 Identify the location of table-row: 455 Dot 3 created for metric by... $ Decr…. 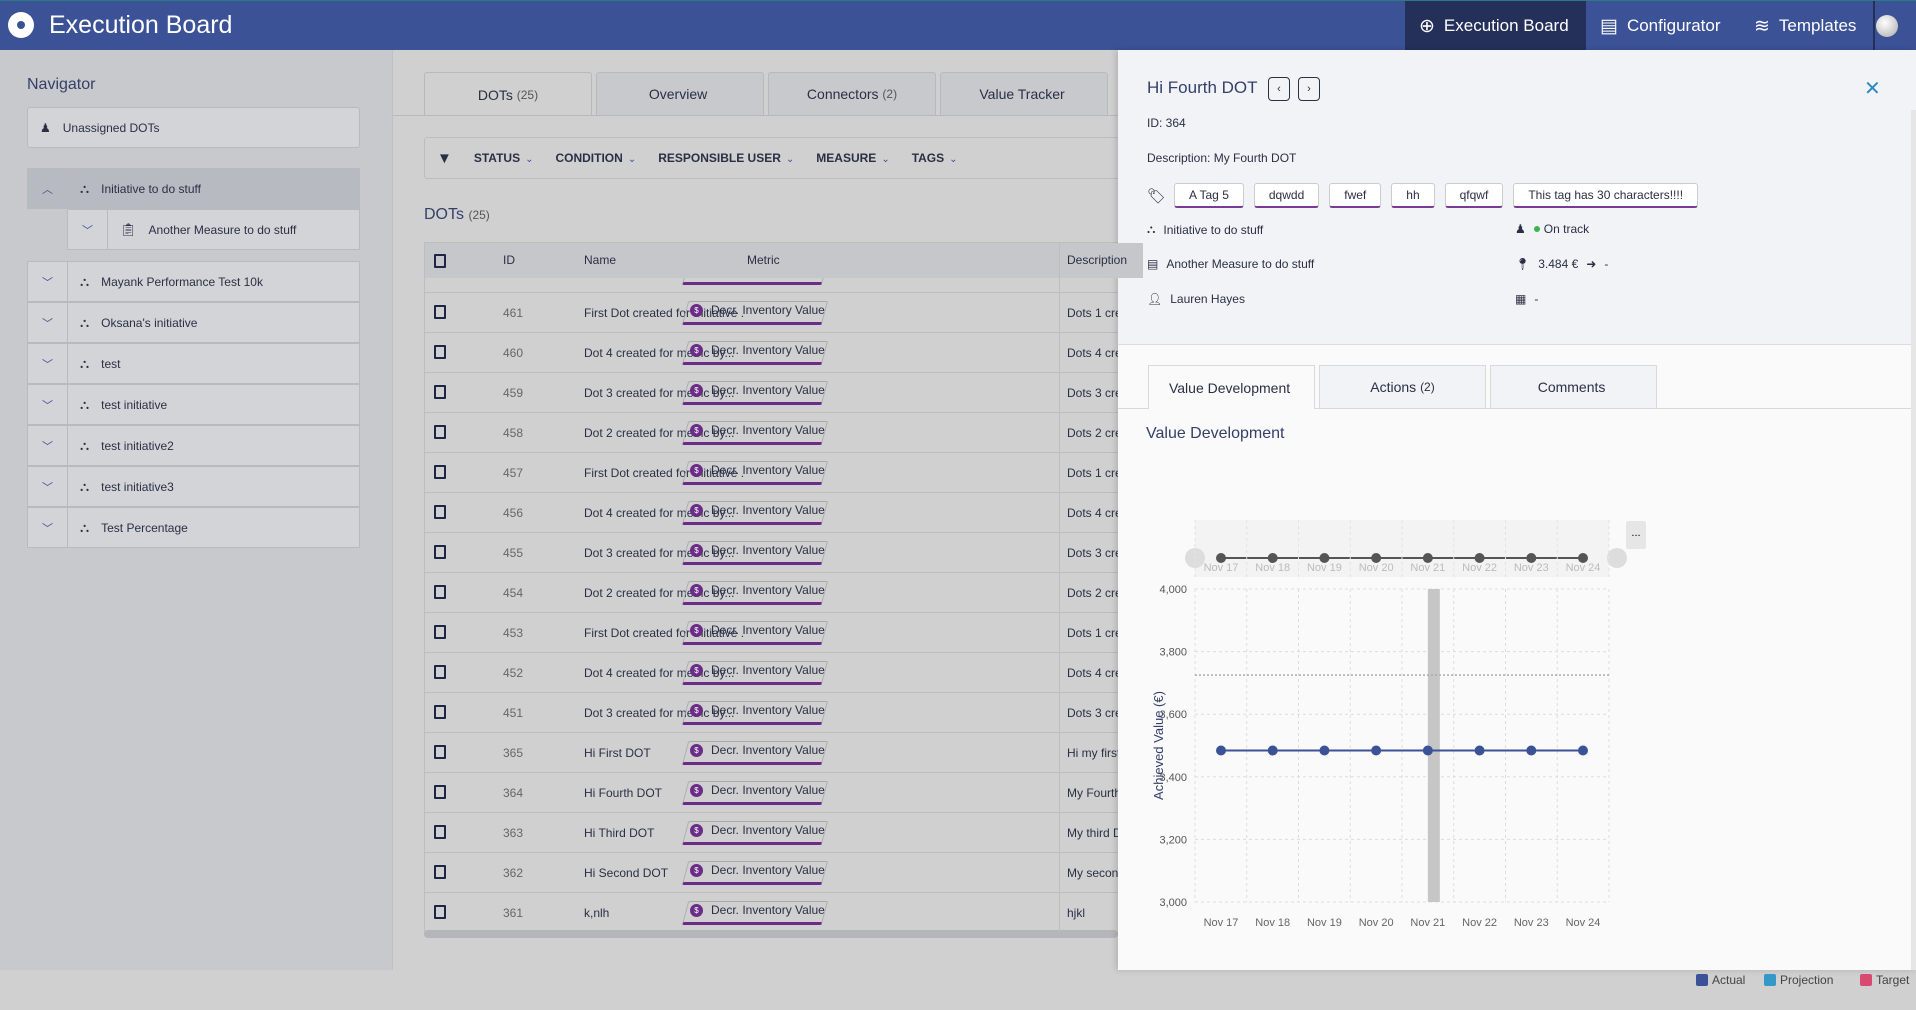
(784, 553).